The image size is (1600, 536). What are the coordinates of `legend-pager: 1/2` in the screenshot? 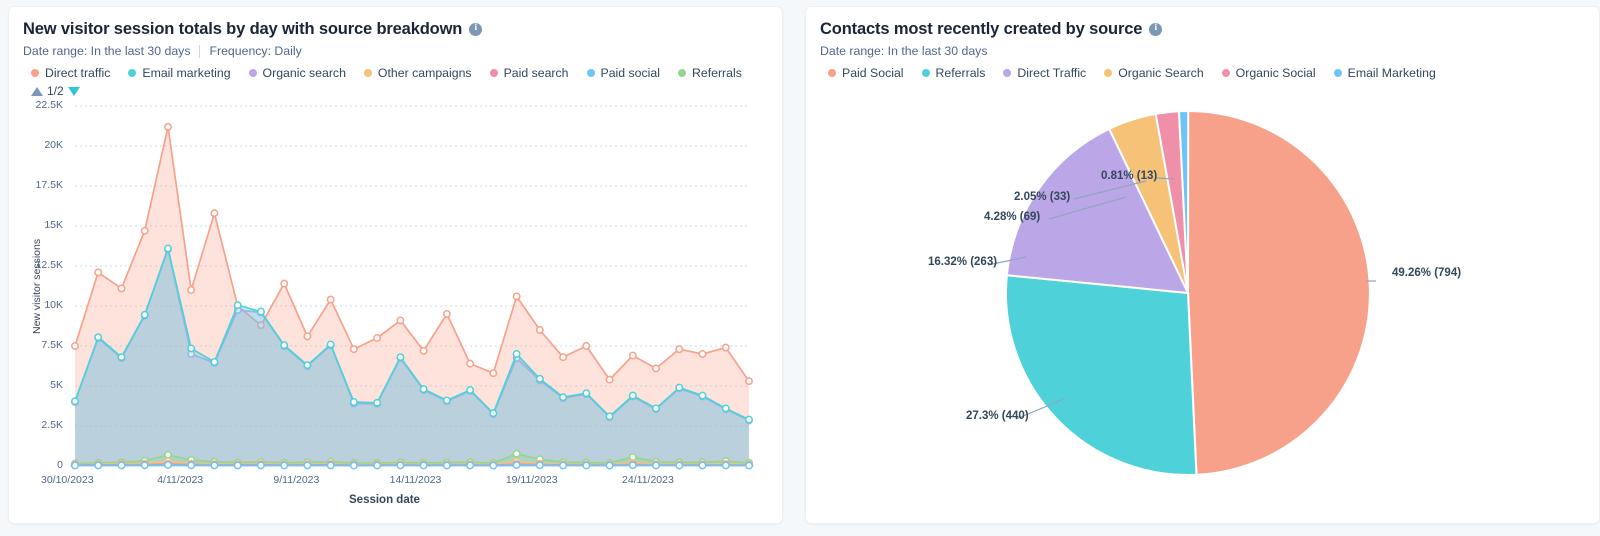 It's located at (395, 91).